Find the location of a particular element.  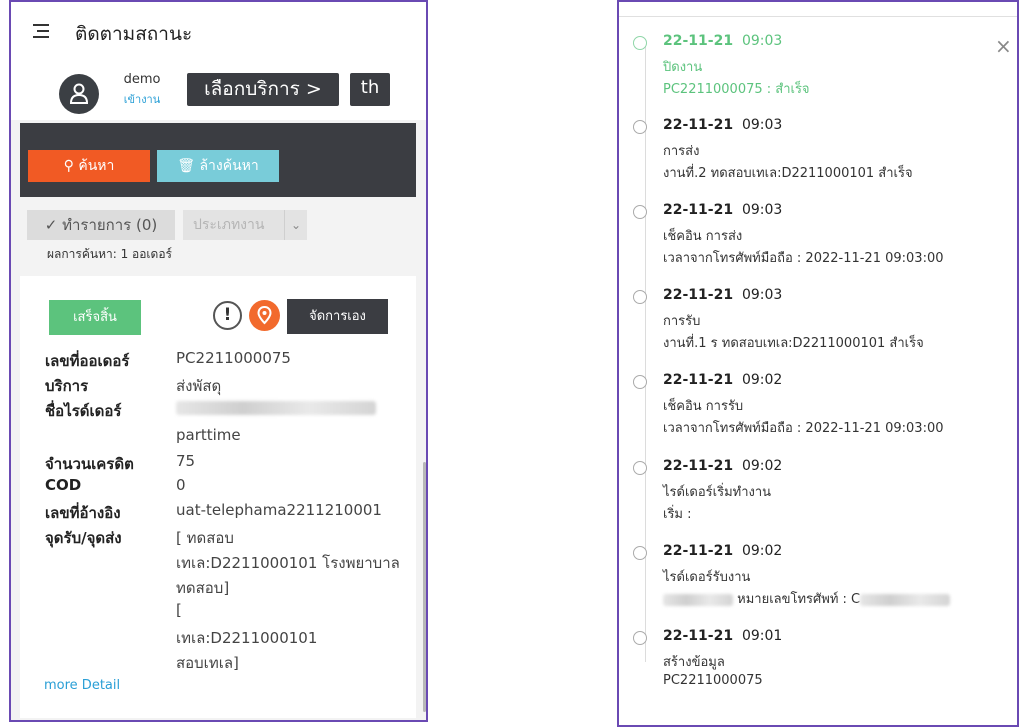

timeline-detail: เริ่ม : is located at coordinates (677, 514).